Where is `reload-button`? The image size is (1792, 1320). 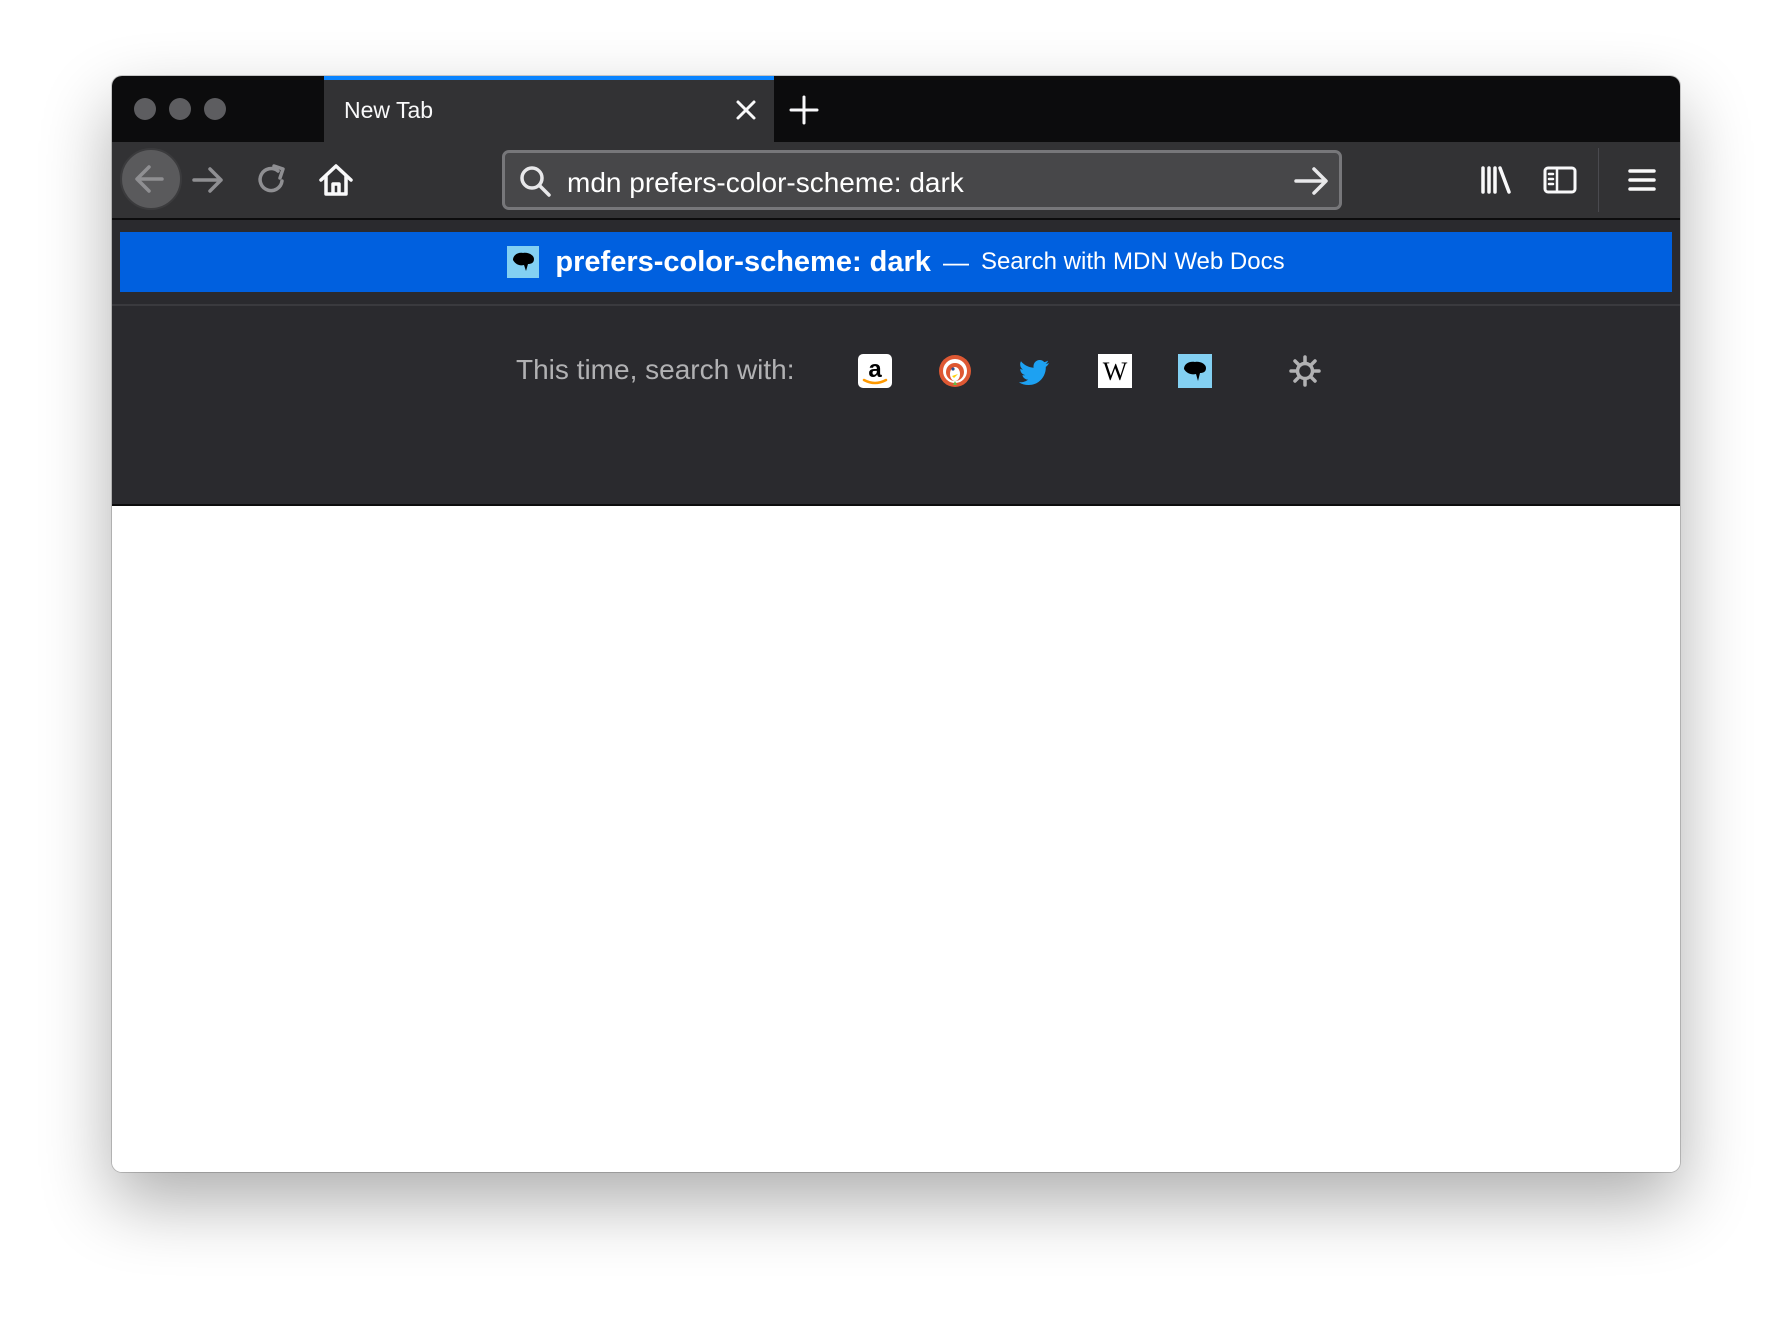 reload-button is located at coordinates (272, 180).